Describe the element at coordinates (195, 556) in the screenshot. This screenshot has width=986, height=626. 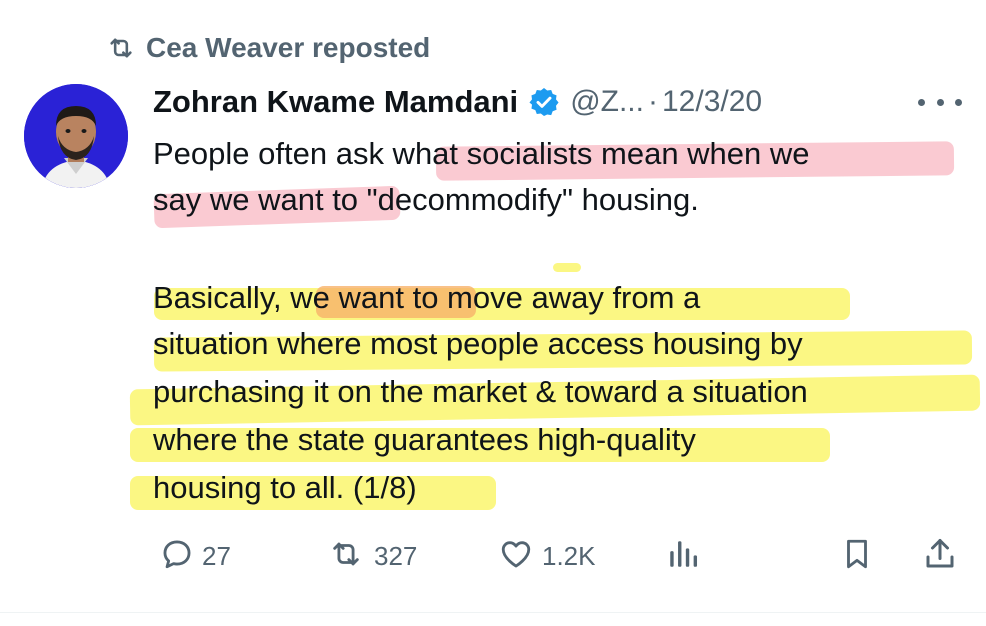
I see `reply-button: 27` at that location.